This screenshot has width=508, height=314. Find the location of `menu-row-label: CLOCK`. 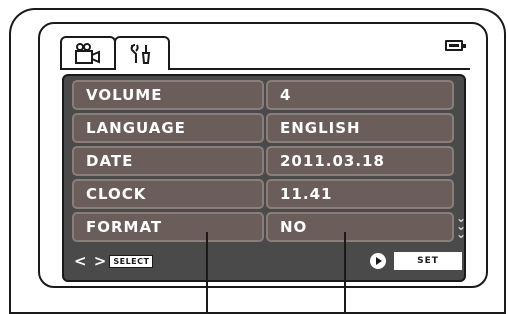

menu-row-label: CLOCK is located at coordinates (168, 194).